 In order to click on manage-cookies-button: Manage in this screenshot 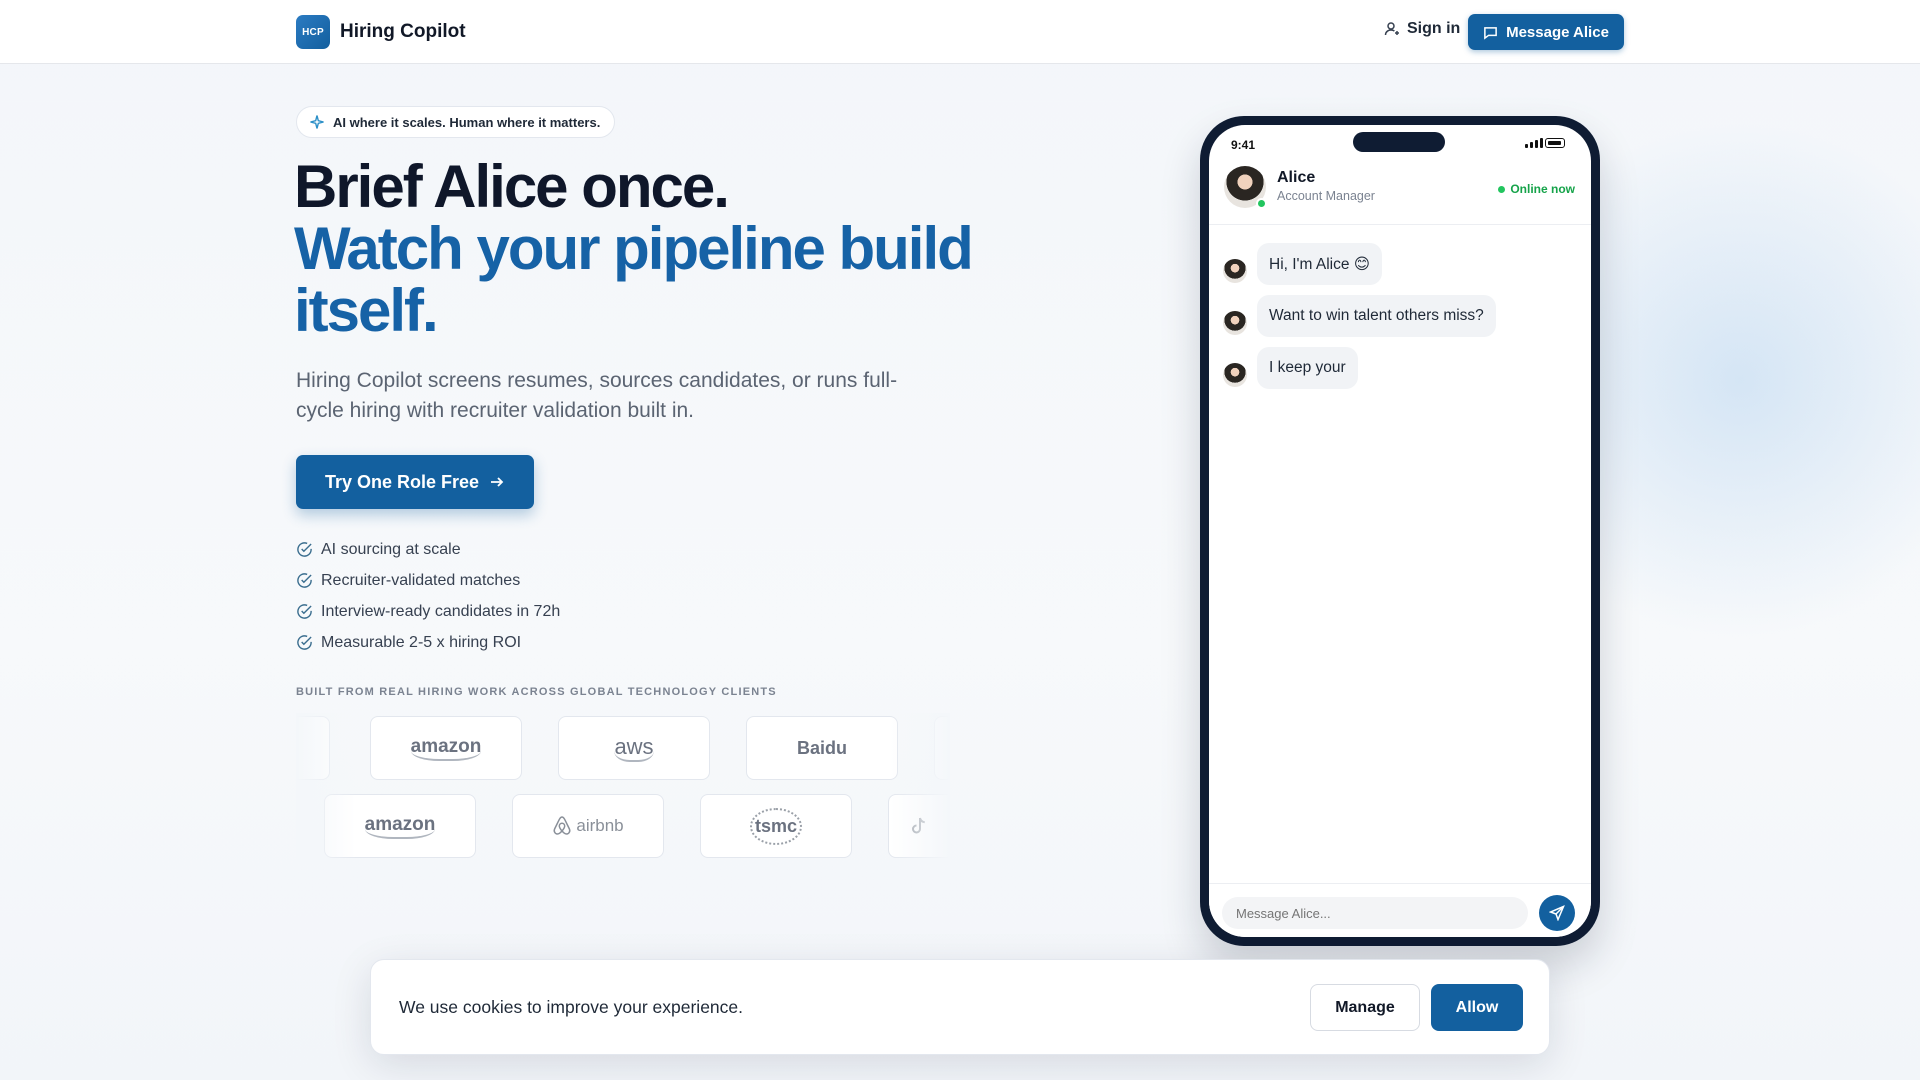, I will do `click(1365, 1007)`.